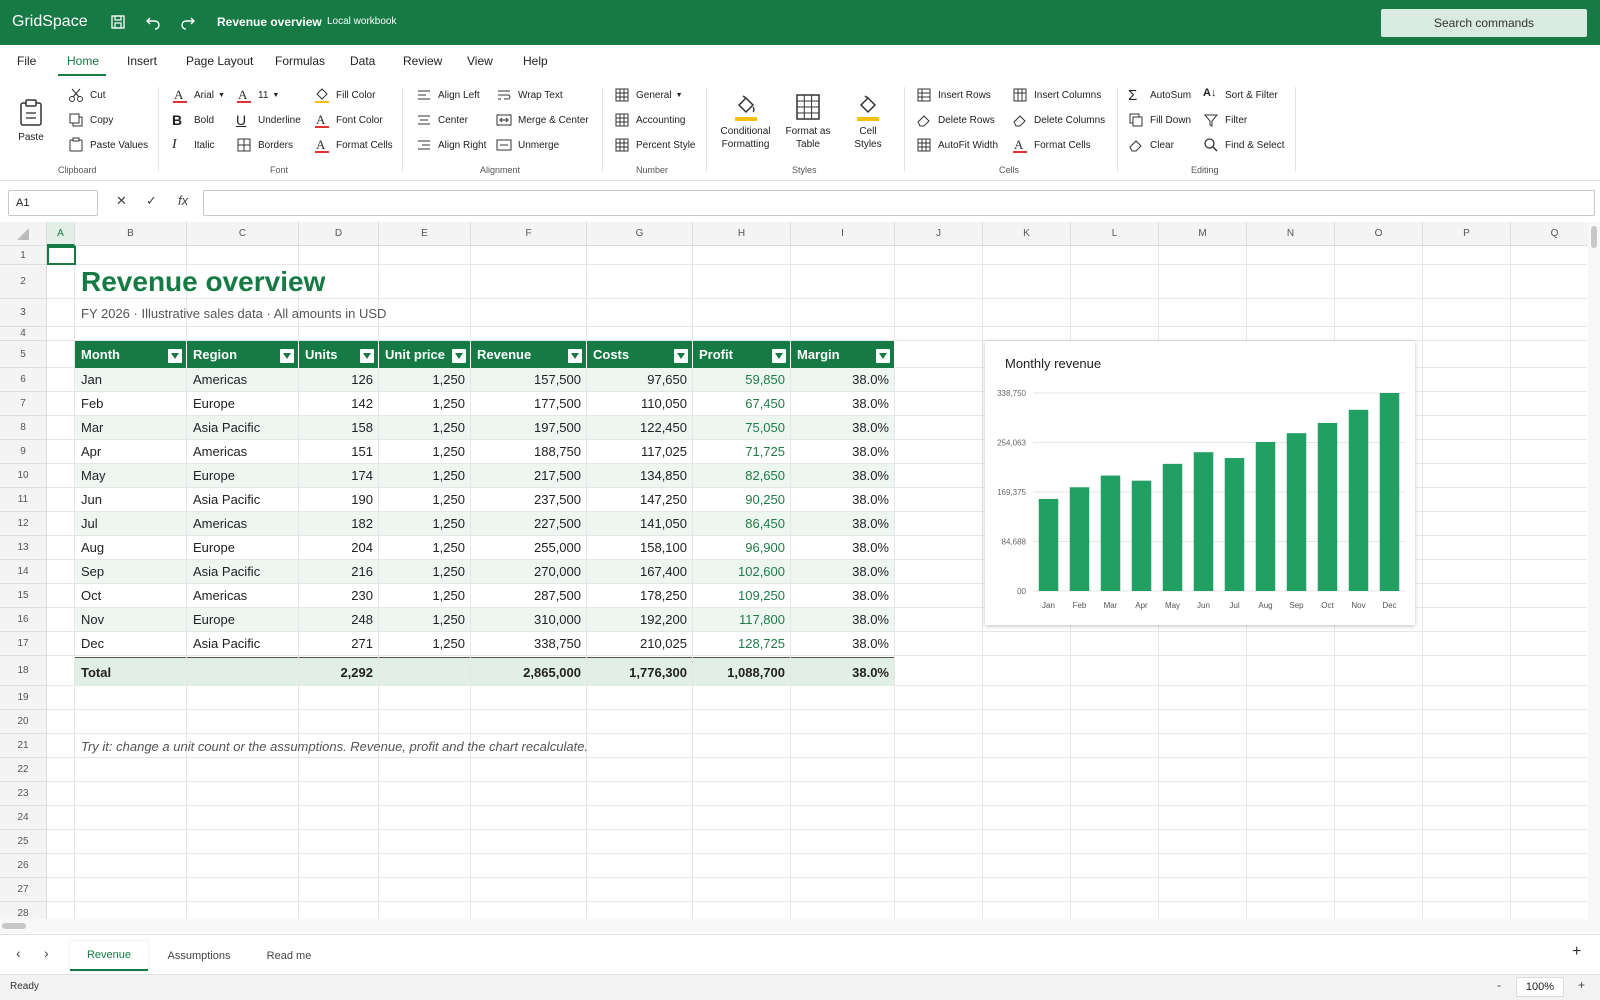 This screenshot has height=1000, width=1600. What do you see at coordinates (451, 145) in the screenshot?
I see `align-right-button: Align Right` at bounding box center [451, 145].